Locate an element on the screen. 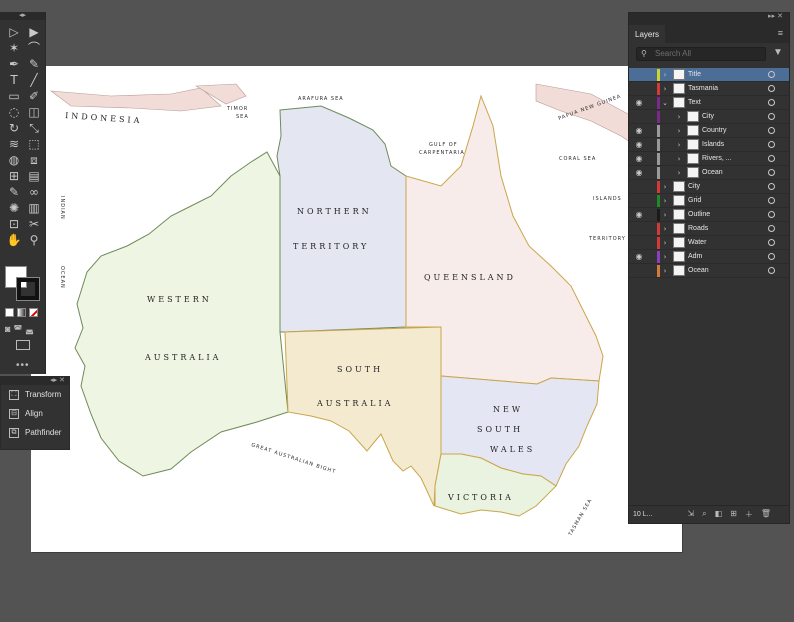 This screenshot has height=622, width=794. layer-row: ◉ › Ocean is located at coordinates (709, 173).